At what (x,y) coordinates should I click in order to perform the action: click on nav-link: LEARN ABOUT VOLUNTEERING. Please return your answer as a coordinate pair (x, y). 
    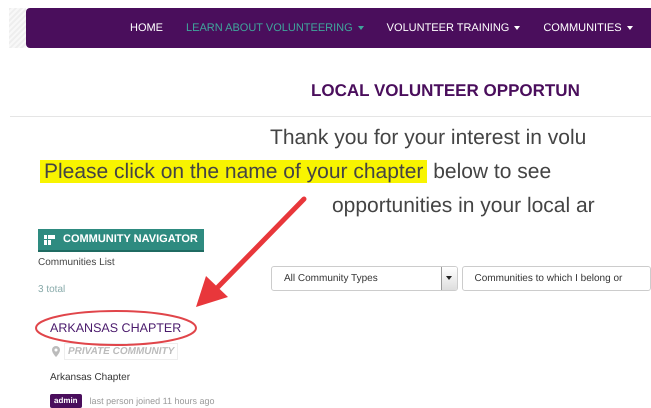
    Looking at the image, I should click on (275, 28).